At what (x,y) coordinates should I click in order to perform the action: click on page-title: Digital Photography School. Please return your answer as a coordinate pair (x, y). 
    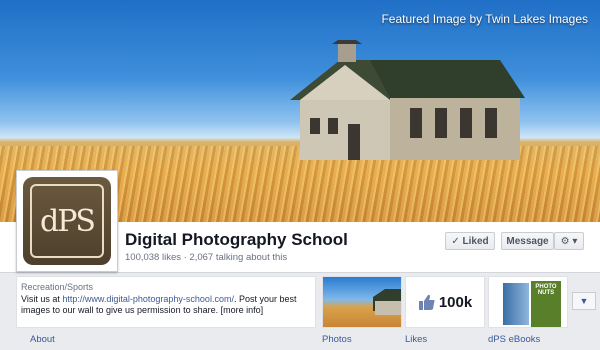
    Looking at the image, I should click on (236, 240).